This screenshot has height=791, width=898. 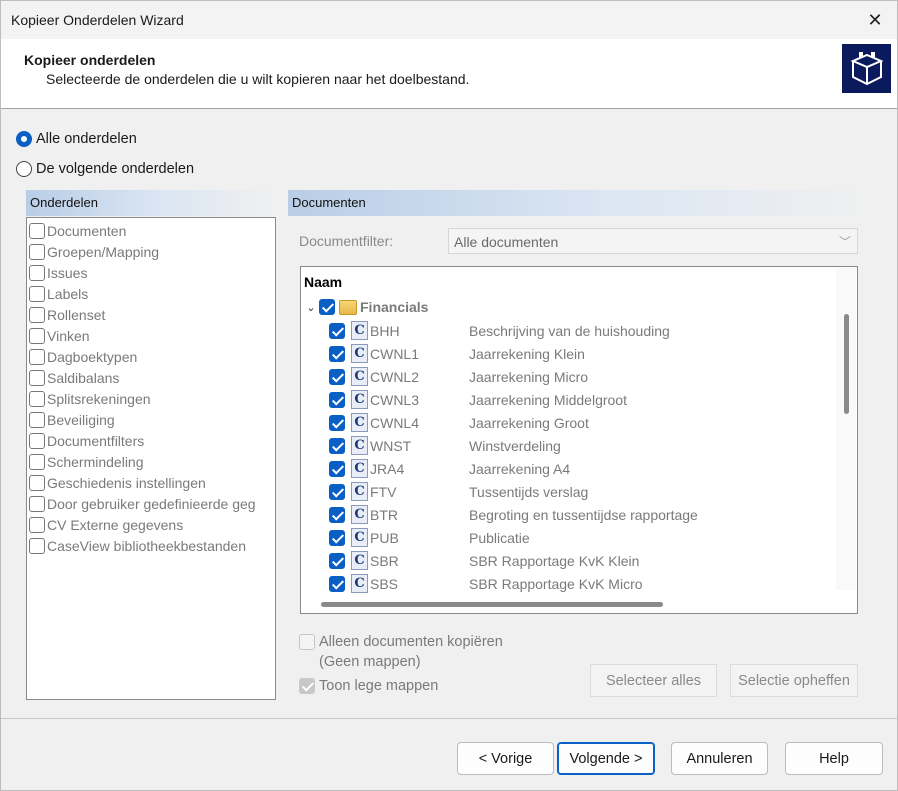 I want to click on list-item: Saldibalans, so click(x=74, y=377).